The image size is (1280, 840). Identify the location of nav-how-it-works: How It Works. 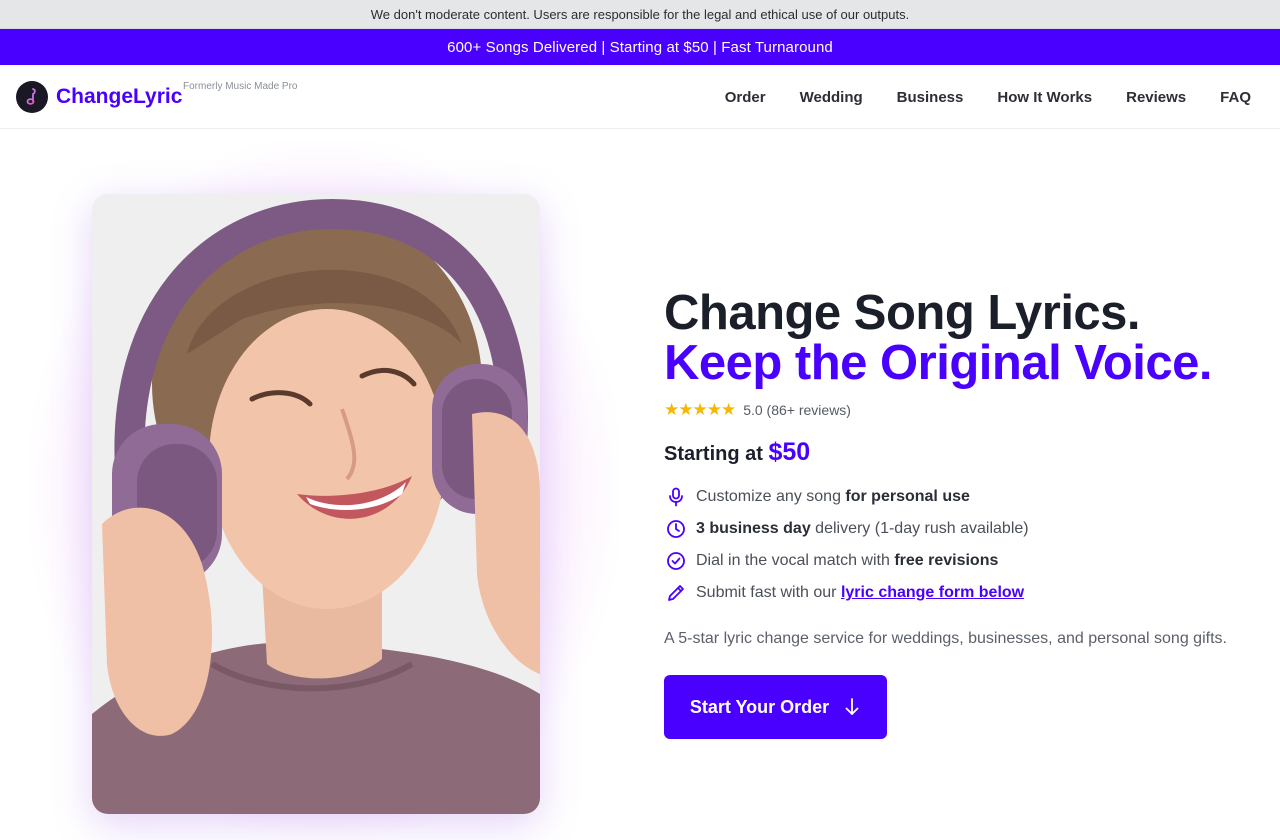
(1044, 97).